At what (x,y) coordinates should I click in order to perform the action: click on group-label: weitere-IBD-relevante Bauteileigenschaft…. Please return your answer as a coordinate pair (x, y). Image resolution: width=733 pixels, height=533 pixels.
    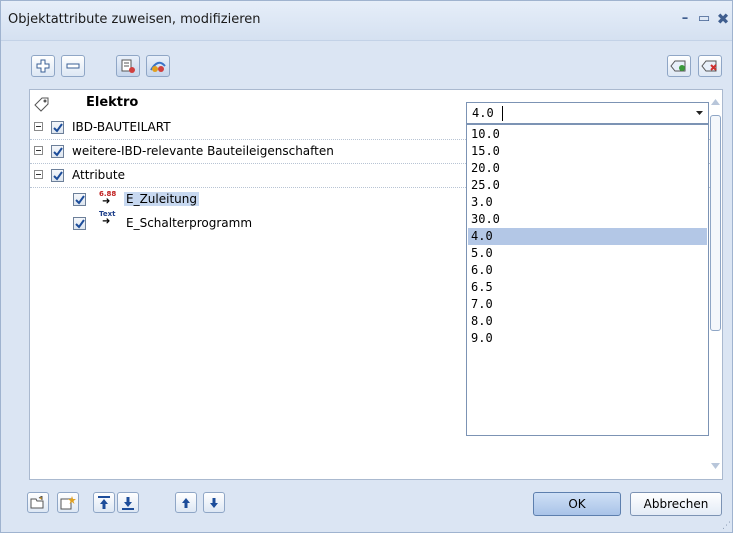
    Looking at the image, I should click on (203, 151).